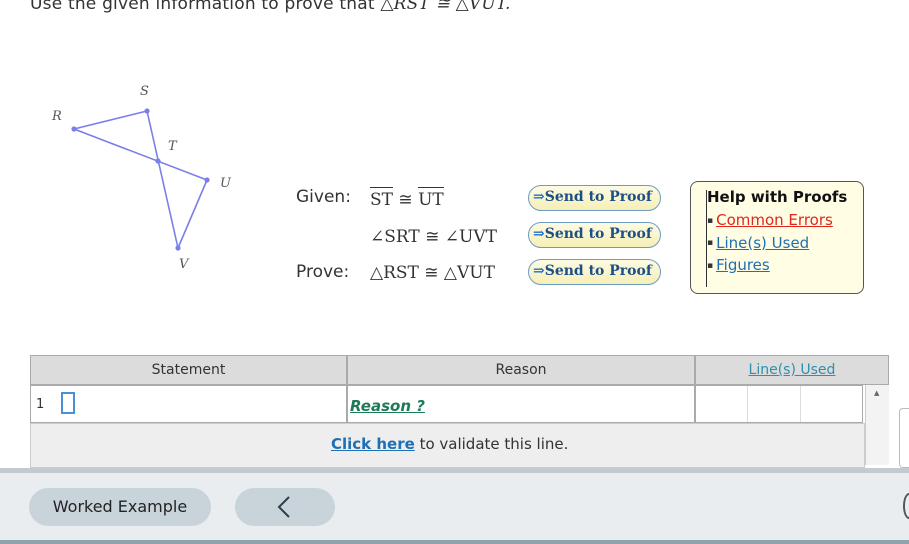 The image size is (909, 544). I want to click on reason-selector: Reason ?, so click(387, 406).